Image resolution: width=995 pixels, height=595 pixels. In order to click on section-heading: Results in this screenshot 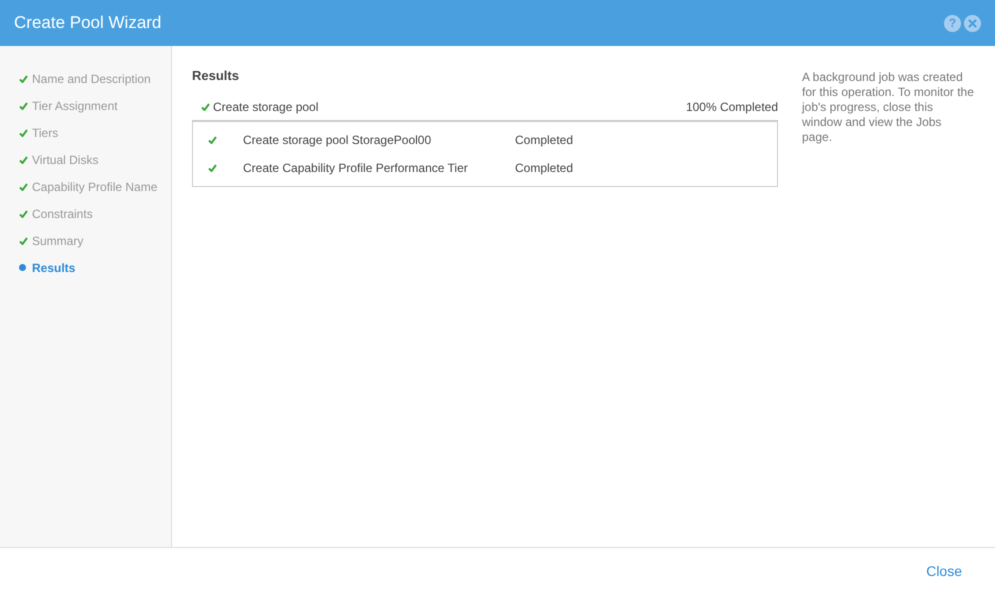, I will do `click(216, 76)`.